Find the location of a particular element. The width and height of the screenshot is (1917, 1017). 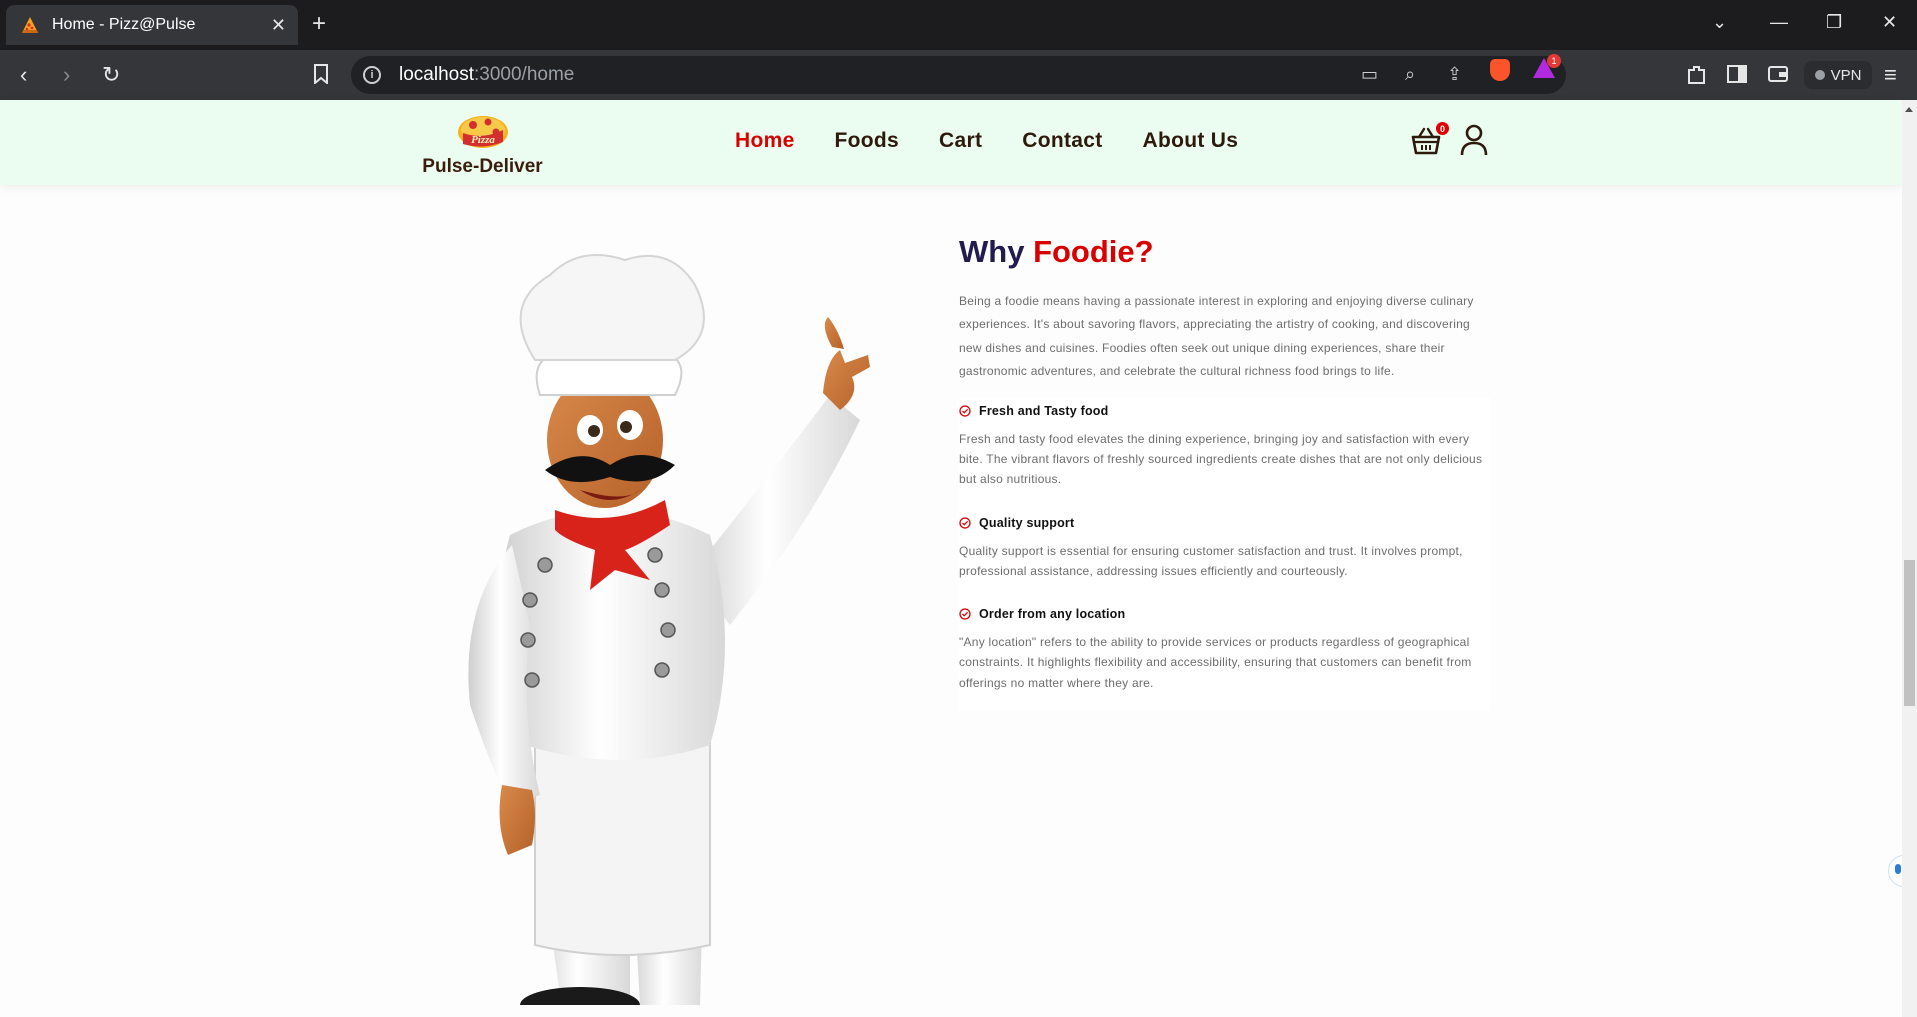

nav-links: Home Foods Cart Contact About Us is located at coordinates (986, 141).